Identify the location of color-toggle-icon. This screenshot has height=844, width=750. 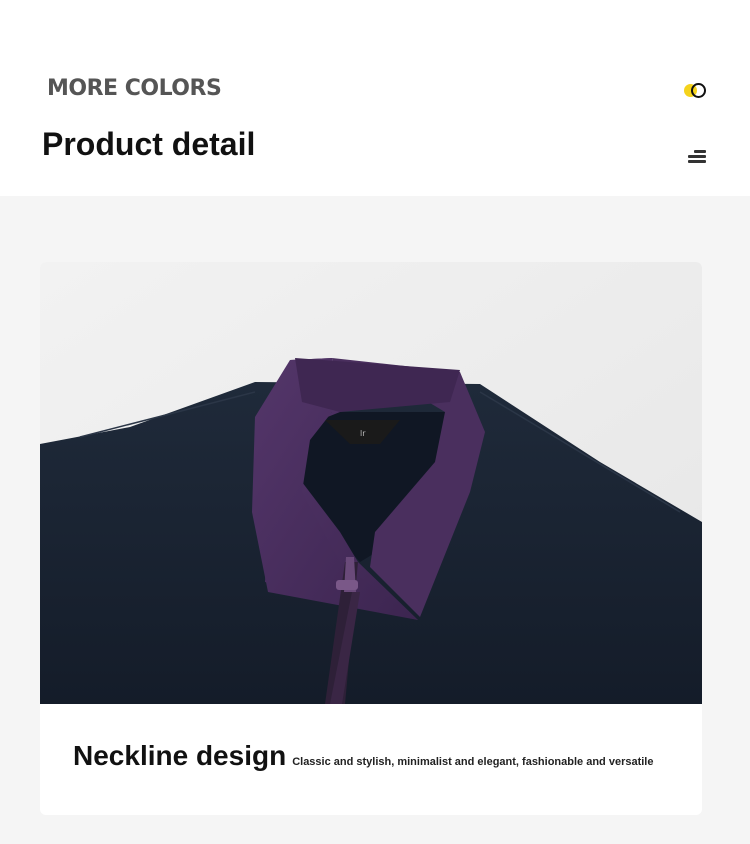
(697, 91).